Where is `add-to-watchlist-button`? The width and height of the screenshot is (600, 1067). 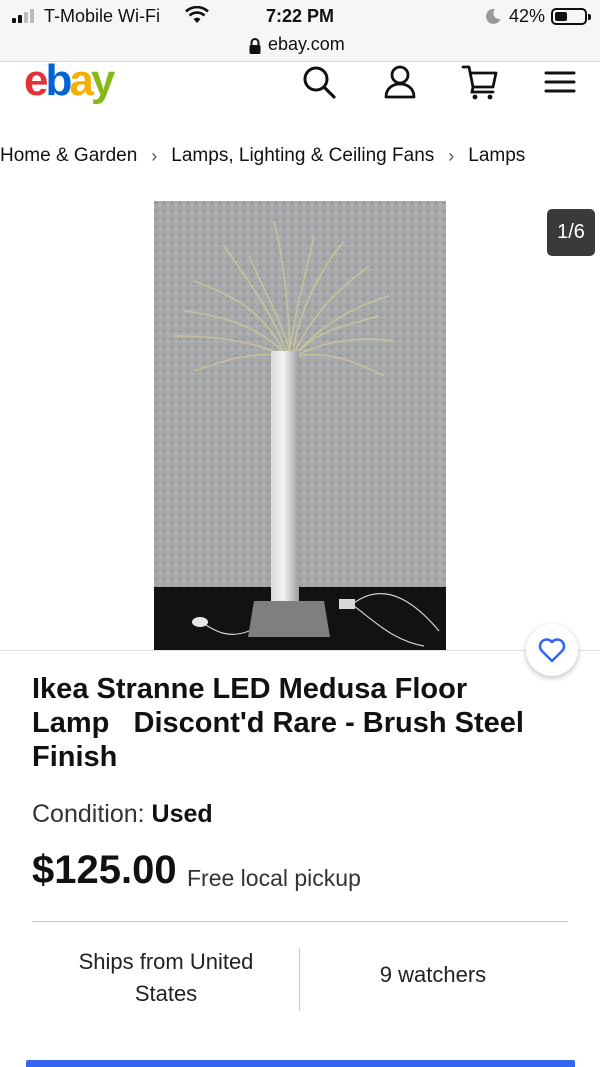 add-to-watchlist-button is located at coordinates (552, 650).